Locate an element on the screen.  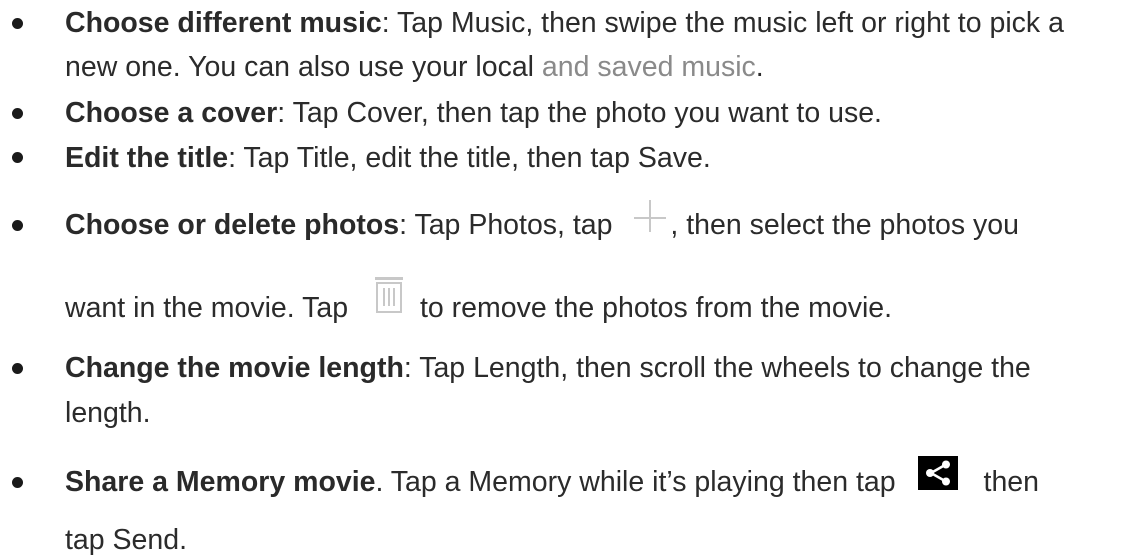
list-item-term: Choose or delete photos is located at coordinates (232, 225).